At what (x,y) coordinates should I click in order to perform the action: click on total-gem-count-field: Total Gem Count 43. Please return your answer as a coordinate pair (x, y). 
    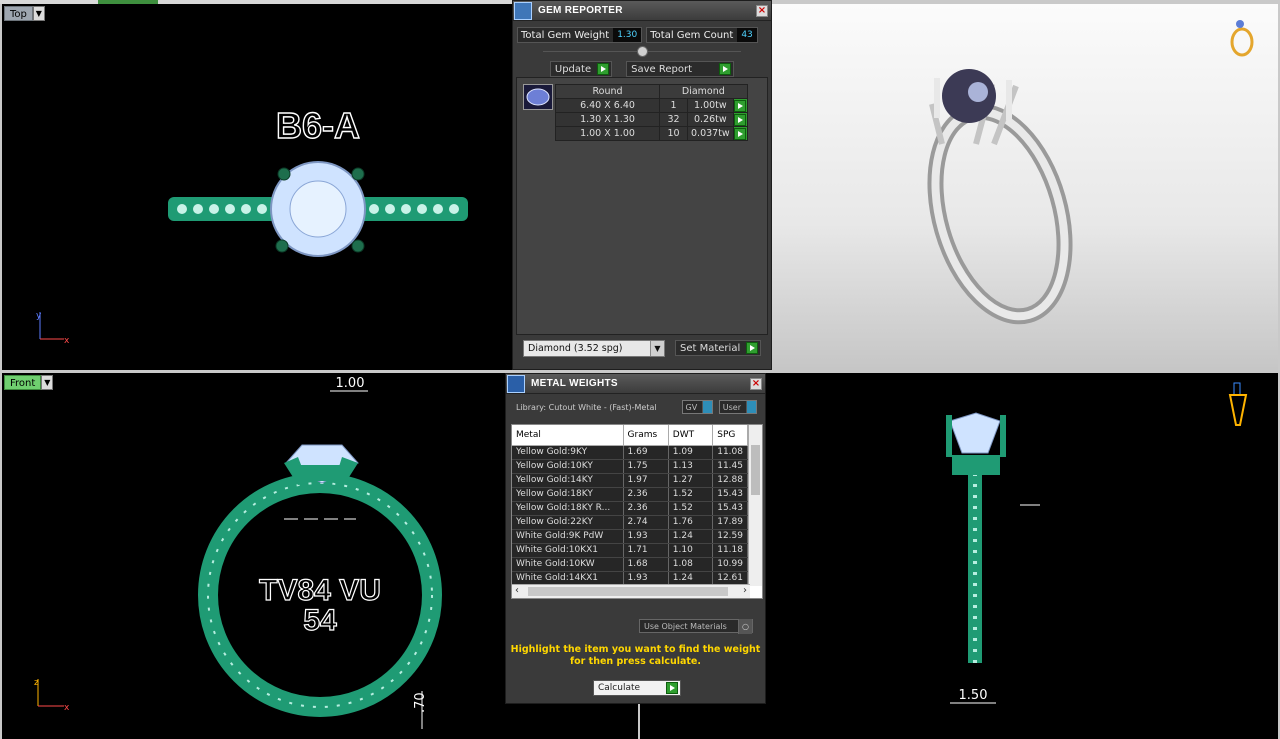
    Looking at the image, I should click on (702, 35).